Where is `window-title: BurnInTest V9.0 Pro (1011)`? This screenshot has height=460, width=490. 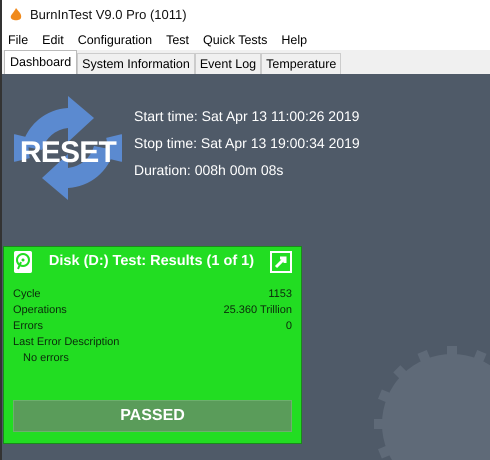
window-title: BurnInTest V9.0 Pro (1011) is located at coordinates (108, 15).